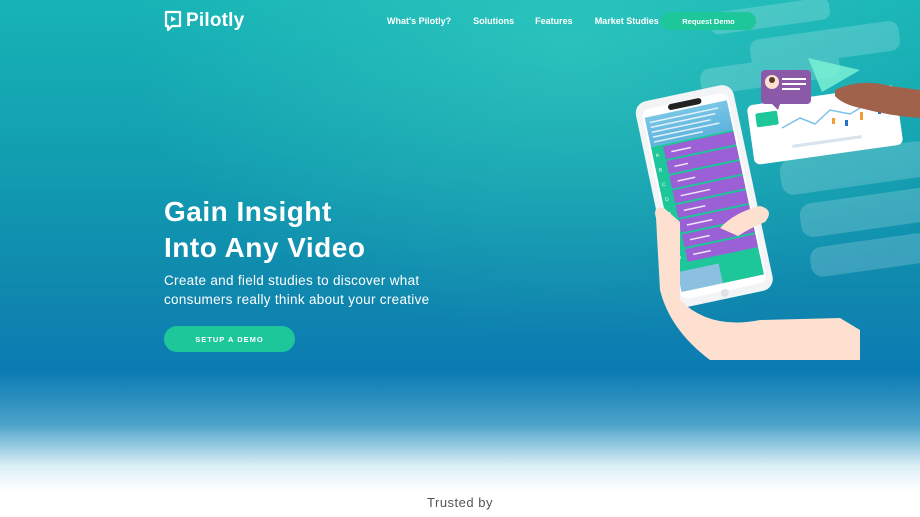  Describe the element at coordinates (493, 21) in the screenshot. I see `nav-solutions: Solutions` at that location.